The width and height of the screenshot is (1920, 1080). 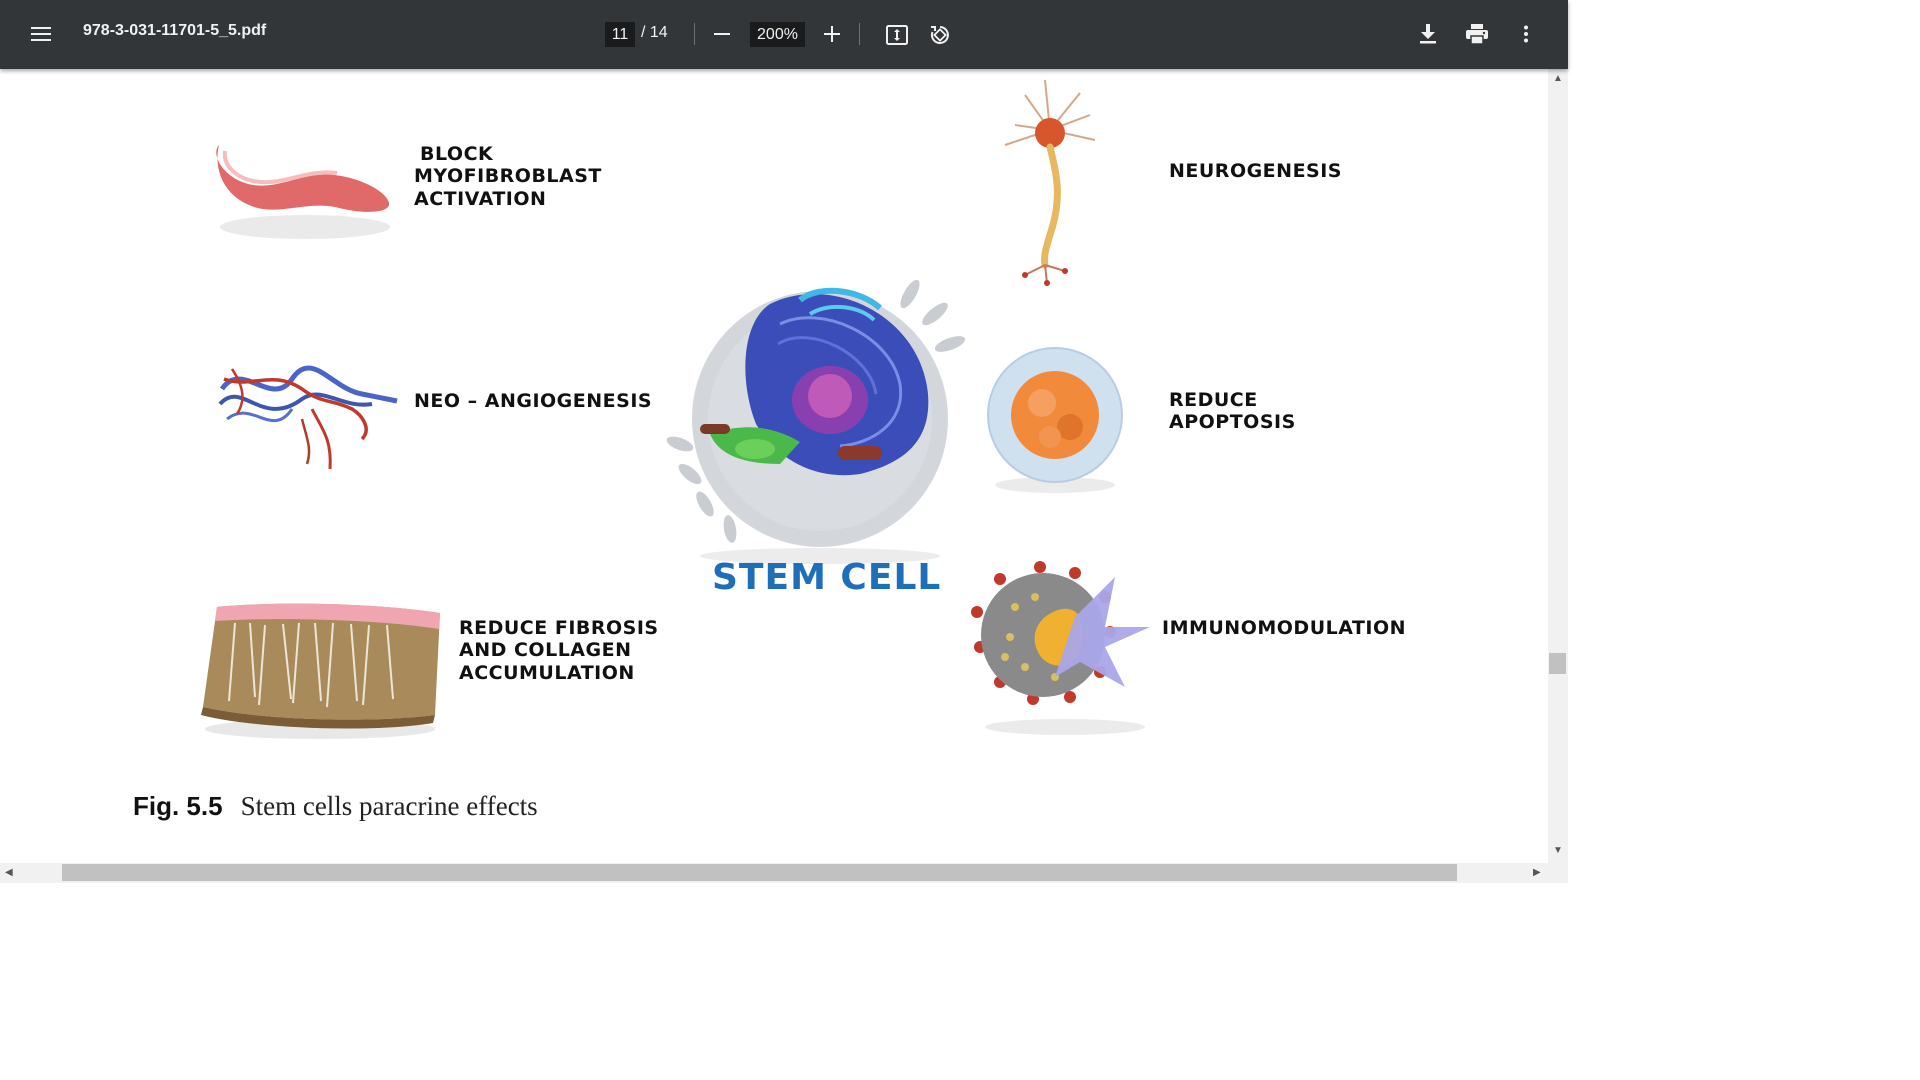 What do you see at coordinates (827, 577) in the screenshot?
I see `label-stem-cell: STEM CELL` at bounding box center [827, 577].